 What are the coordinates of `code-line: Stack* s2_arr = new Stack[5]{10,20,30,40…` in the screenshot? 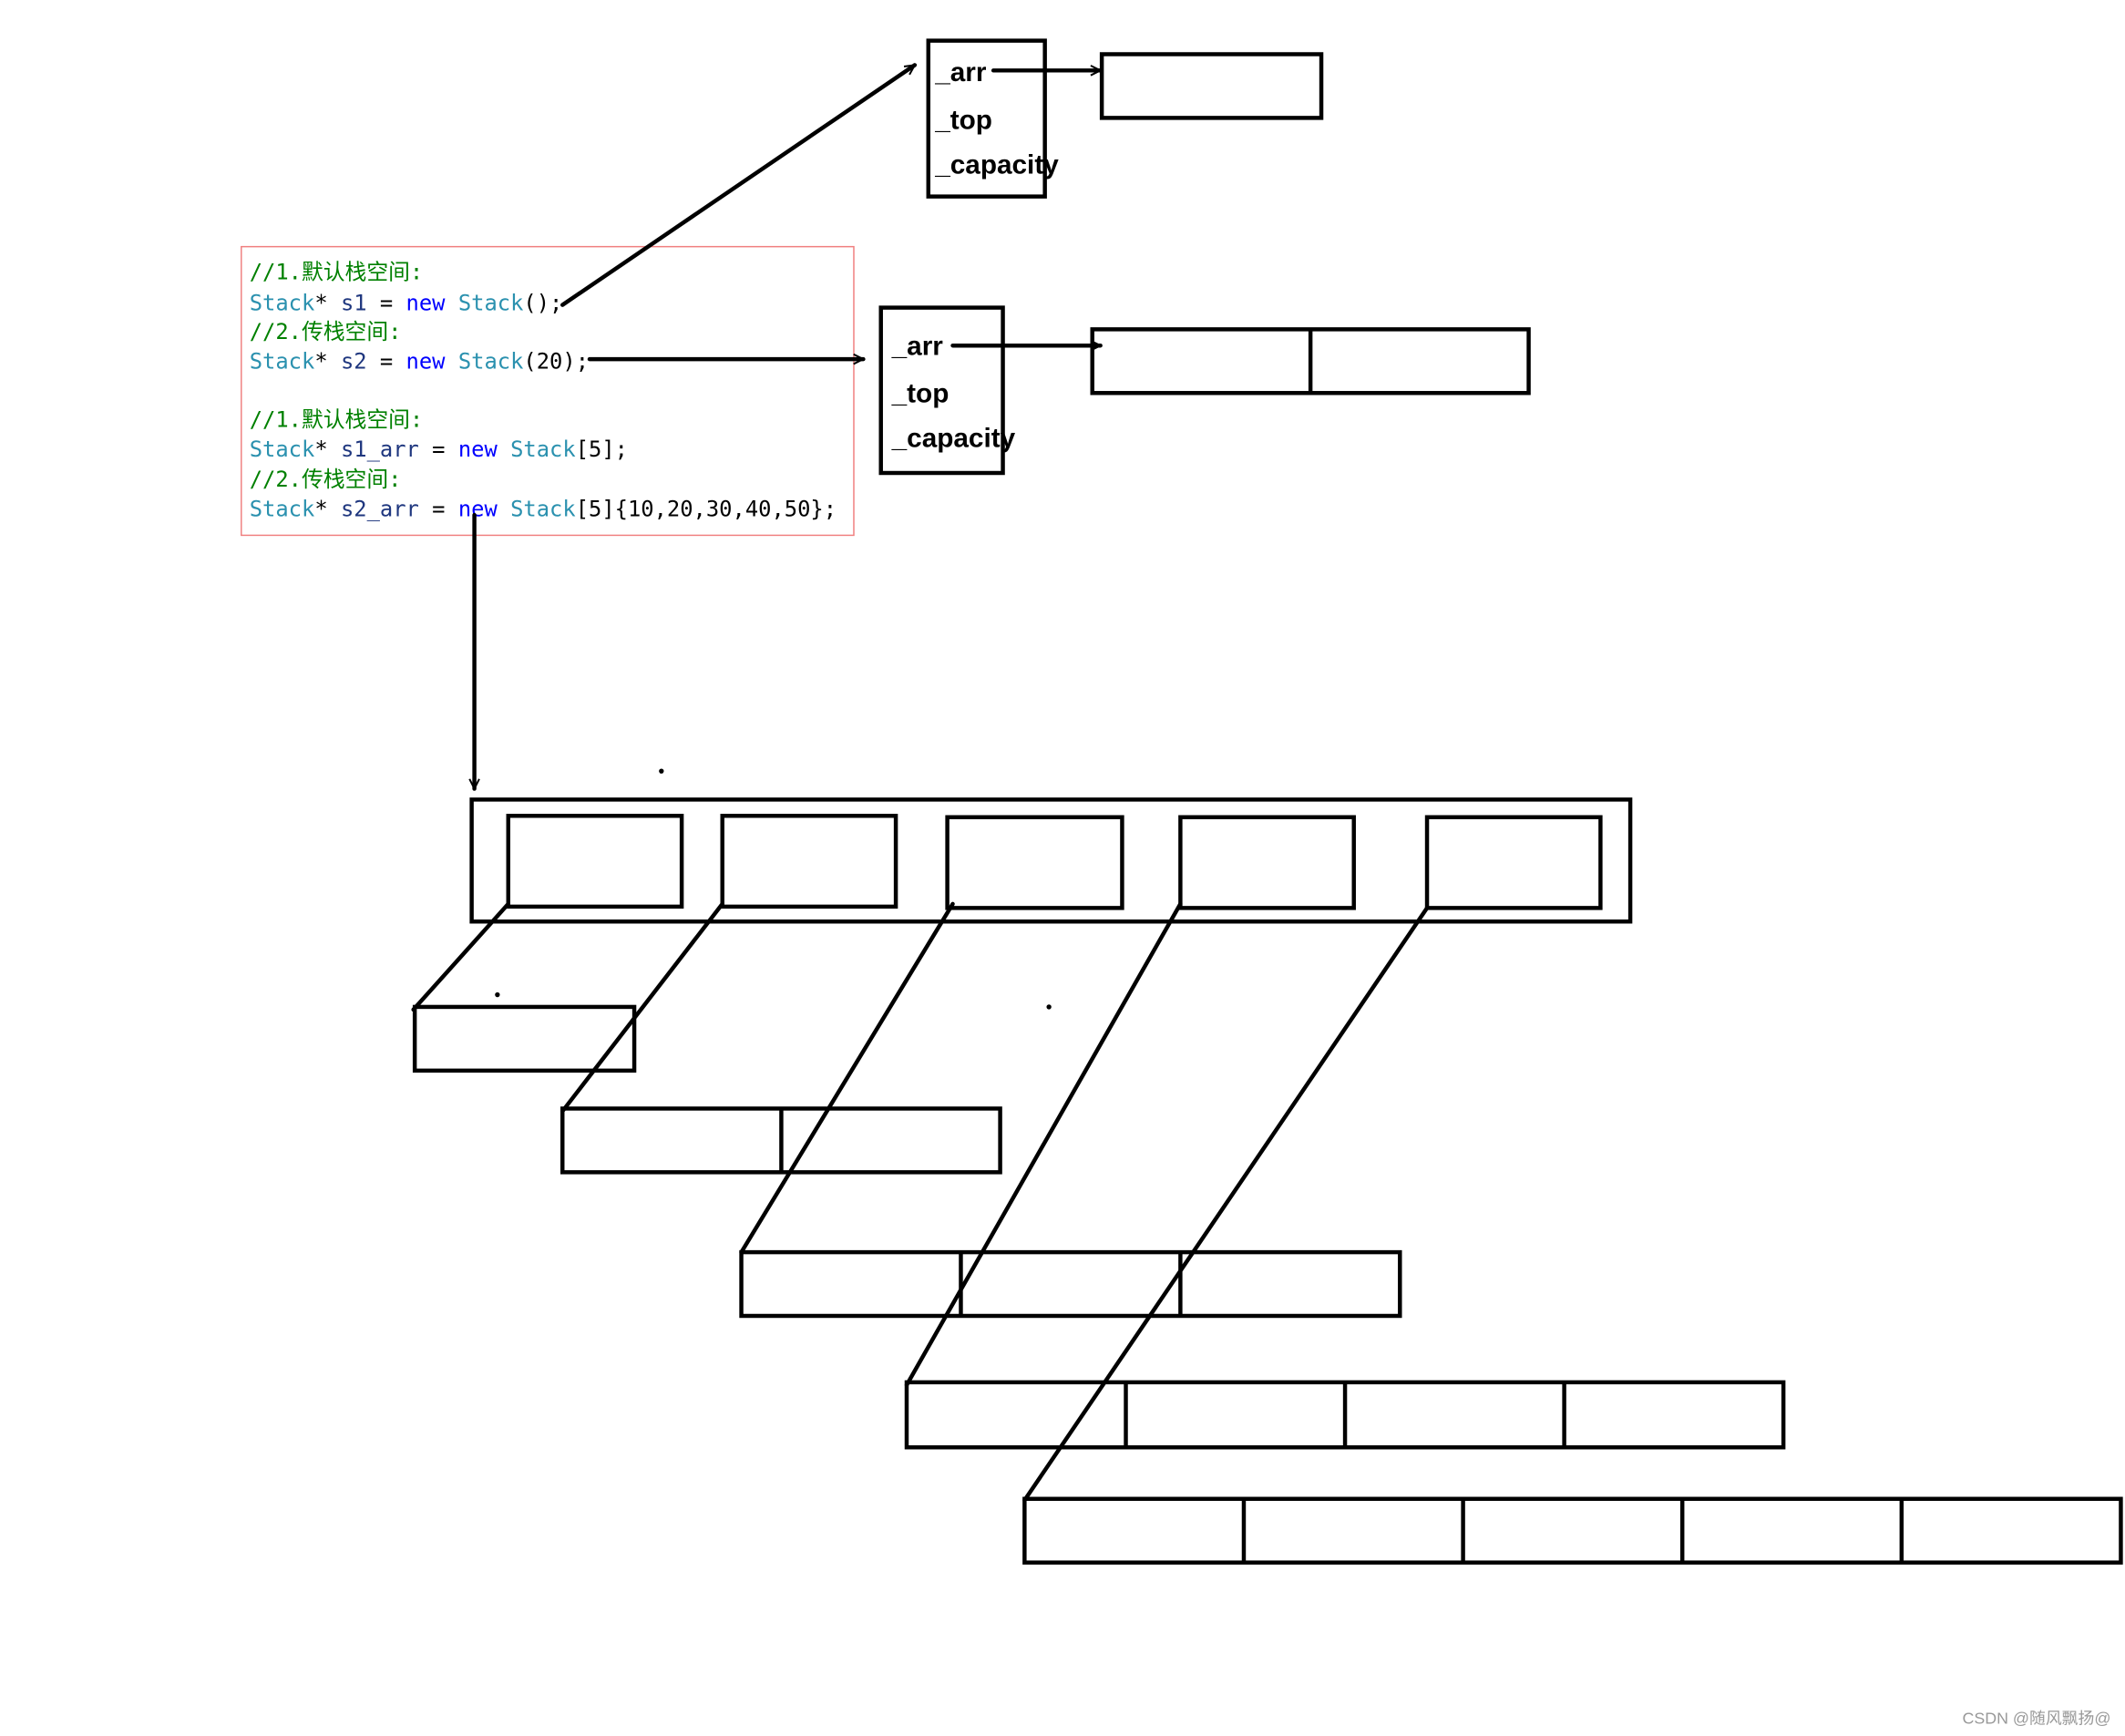 It's located at (543, 509).